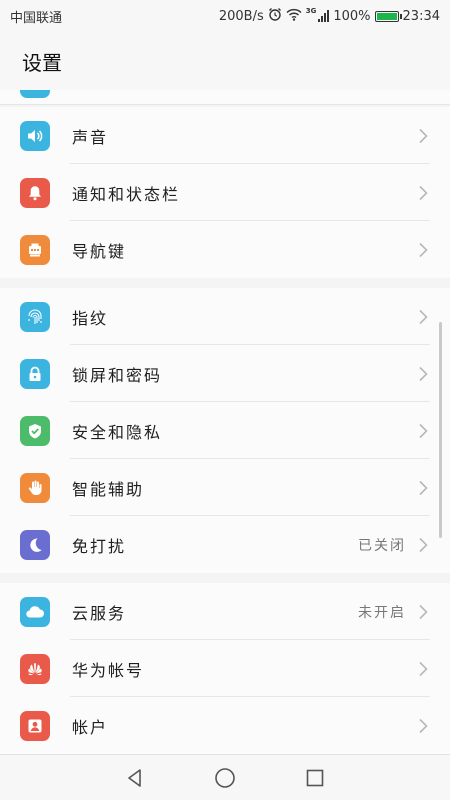 This screenshot has height=800, width=450. Describe the element at coordinates (36, 18) in the screenshot. I see `carrier-label: 中国联通` at that location.